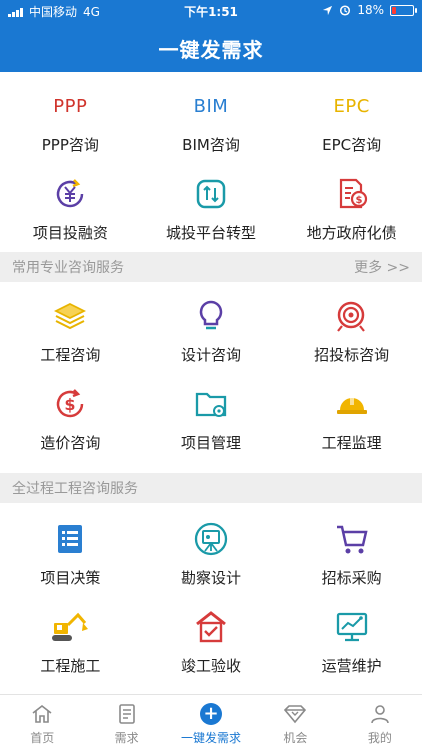 Image resolution: width=422 pixels, height=750 pixels. I want to click on bidding-consulting-item: 招投标咨询, so click(351, 326).